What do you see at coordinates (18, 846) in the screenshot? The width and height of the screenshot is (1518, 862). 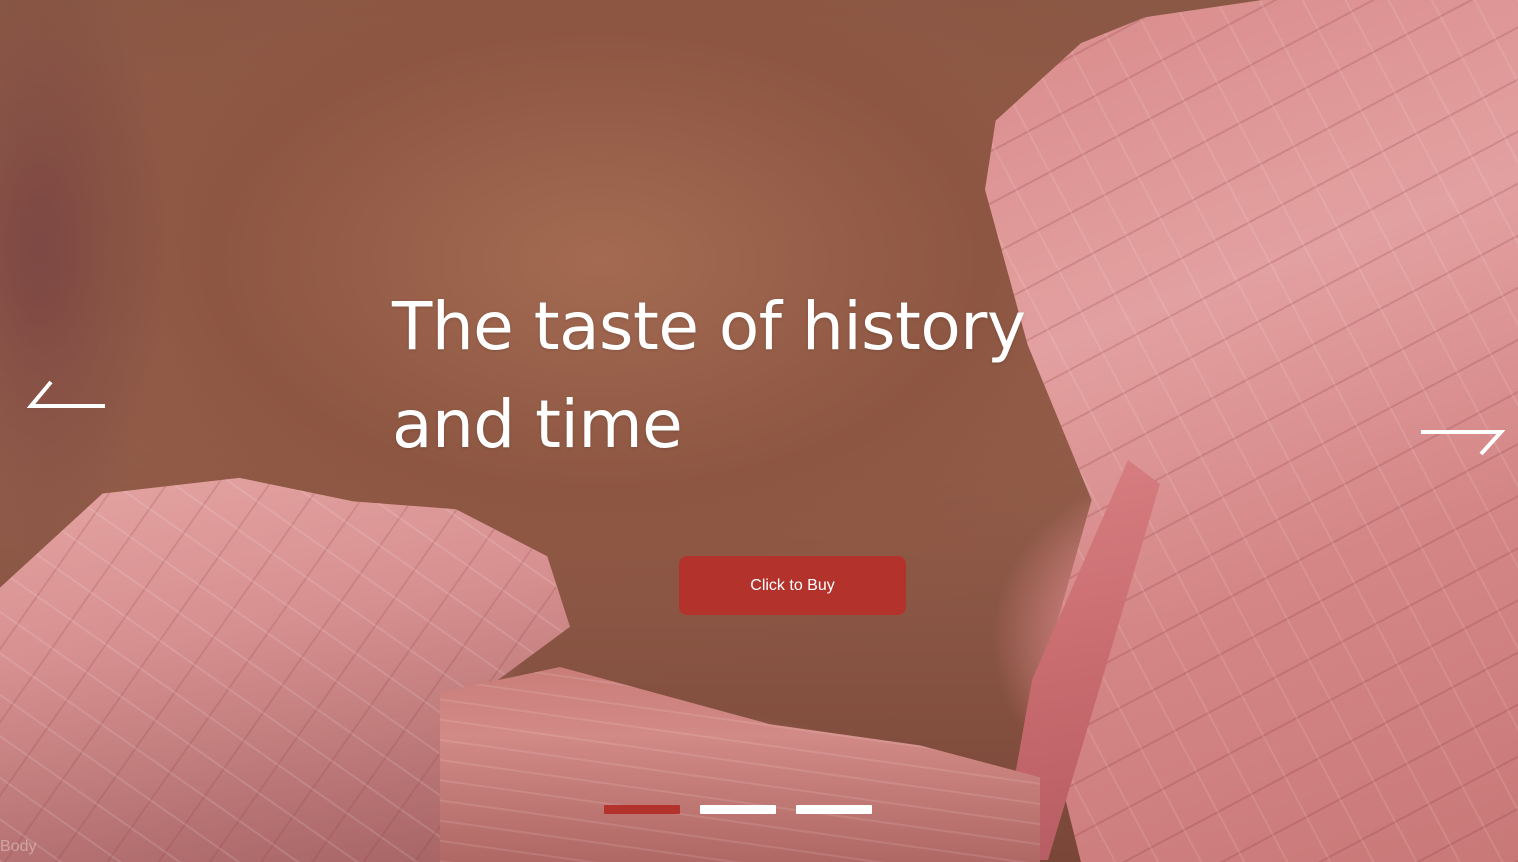 I see `watermark-text: Body` at bounding box center [18, 846].